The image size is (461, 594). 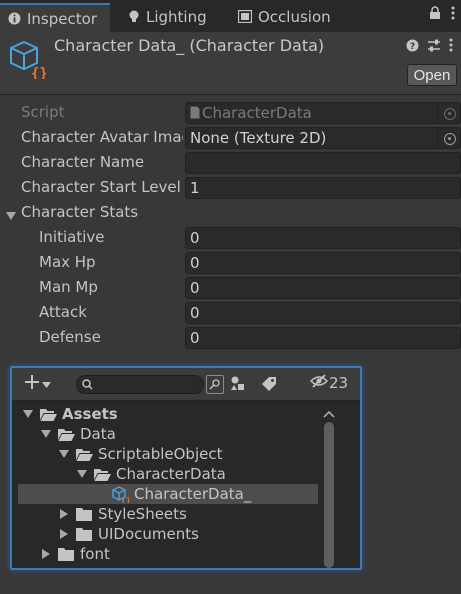 What do you see at coordinates (193, 494) in the screenshot?
I see `tree-item-label: CharacterData_` at bounding box center [193, 494].